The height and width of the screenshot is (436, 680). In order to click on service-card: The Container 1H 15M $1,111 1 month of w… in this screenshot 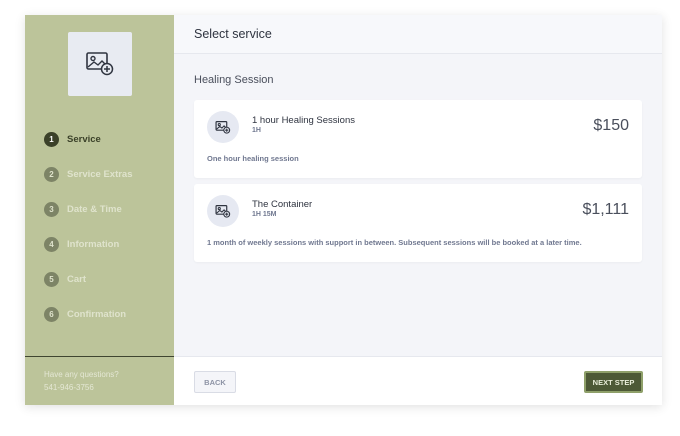, I will do `click(418, 223)`.